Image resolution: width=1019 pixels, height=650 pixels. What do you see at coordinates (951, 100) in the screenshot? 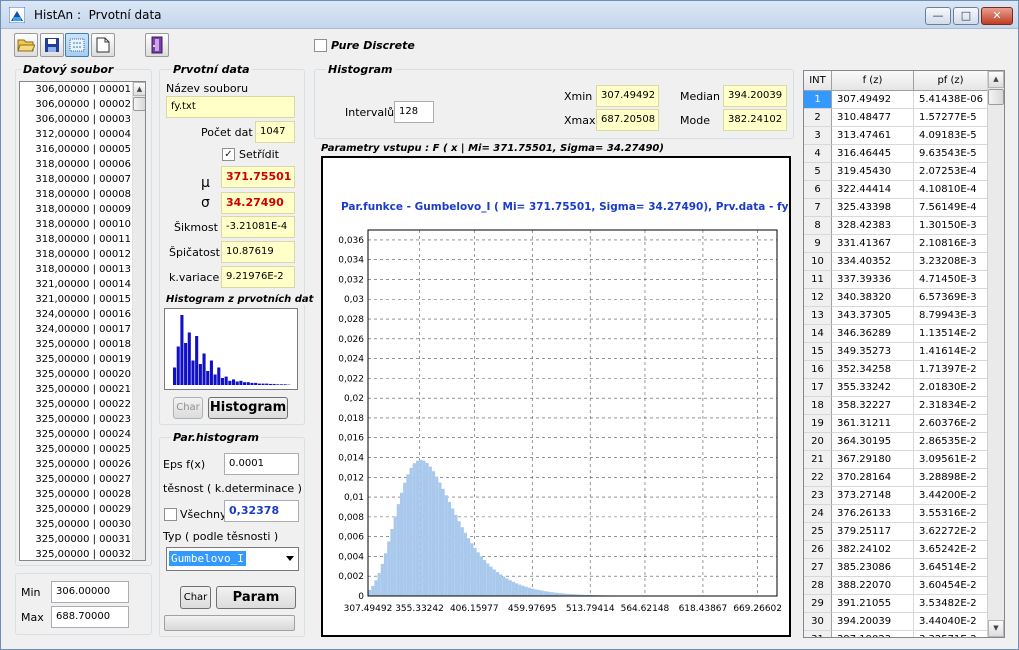
I see `table-cell-pfz: 5.41438E-06` at bounding box center [951, 100].